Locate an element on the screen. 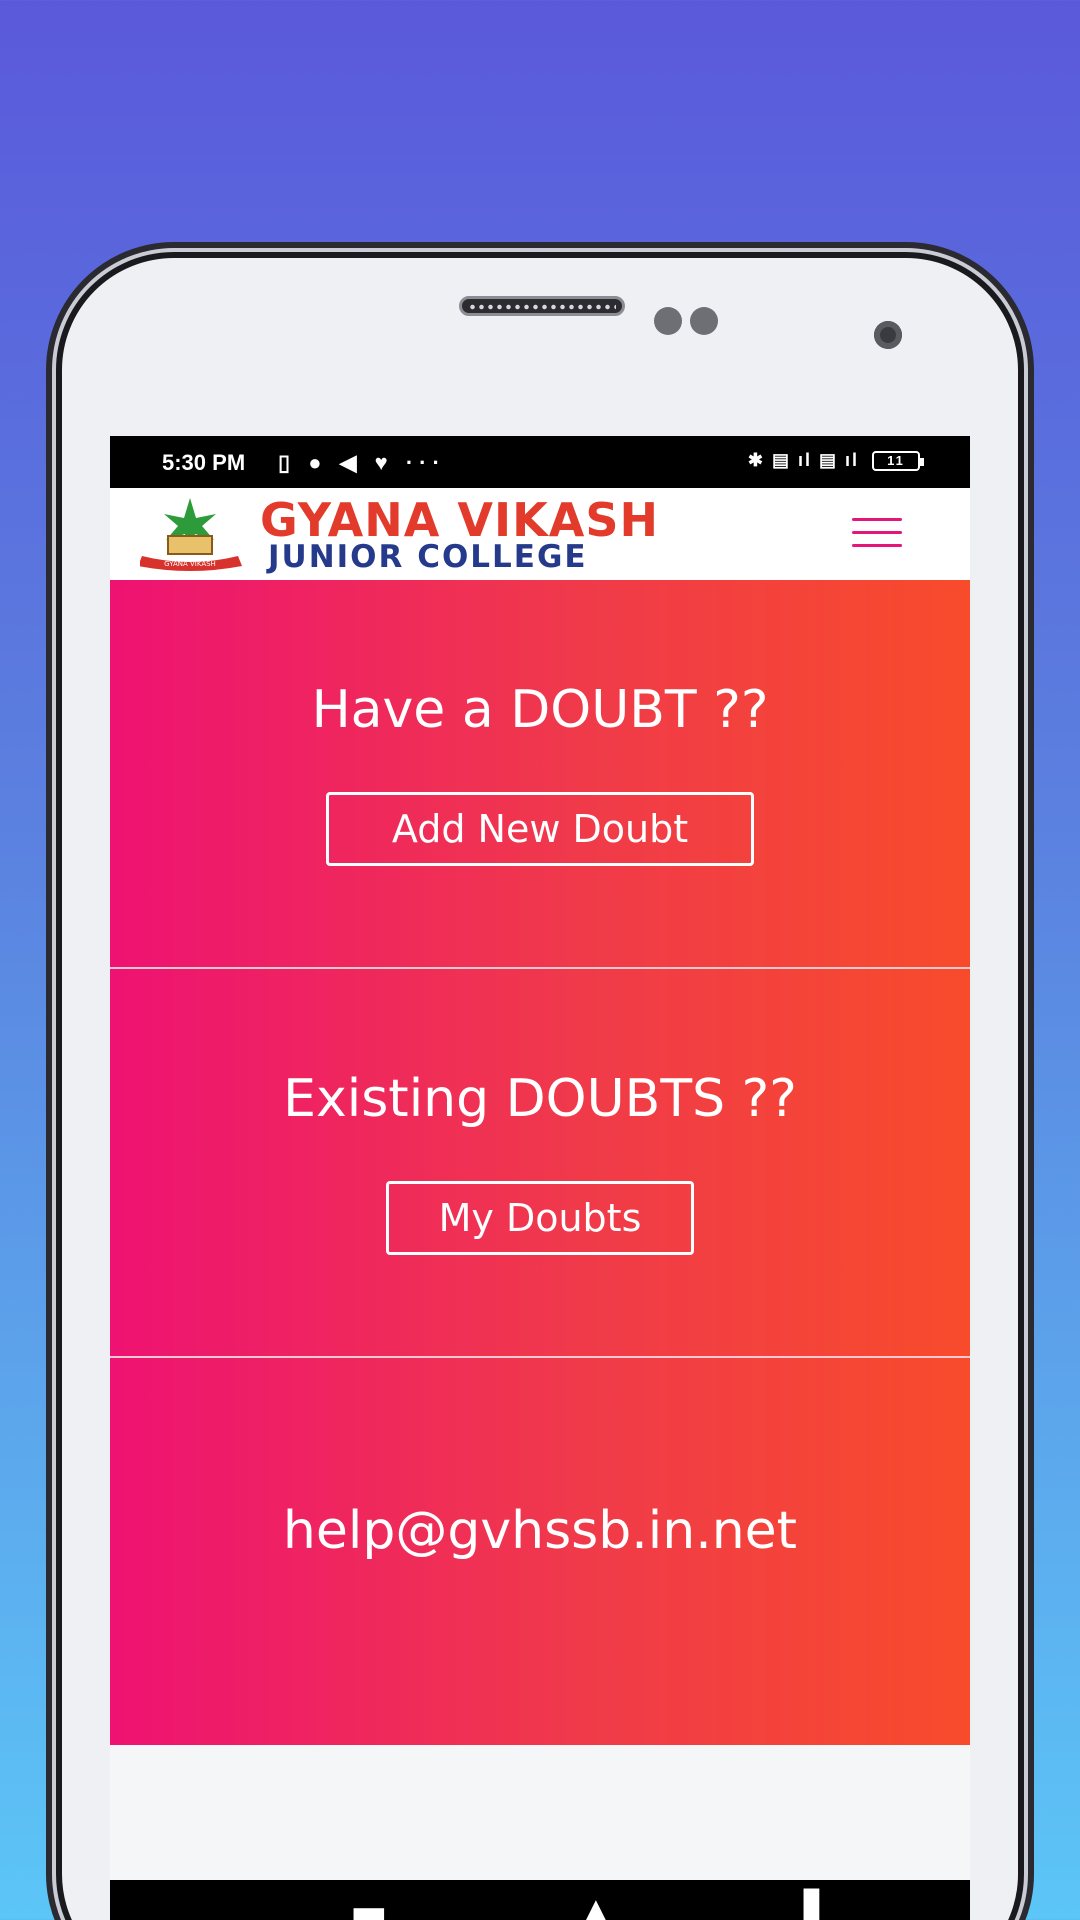 The height and width of the screenshot is (1920, 1080). bottom-bar: ▬ ▲ ▌ is located at coordinates (540, 1900).